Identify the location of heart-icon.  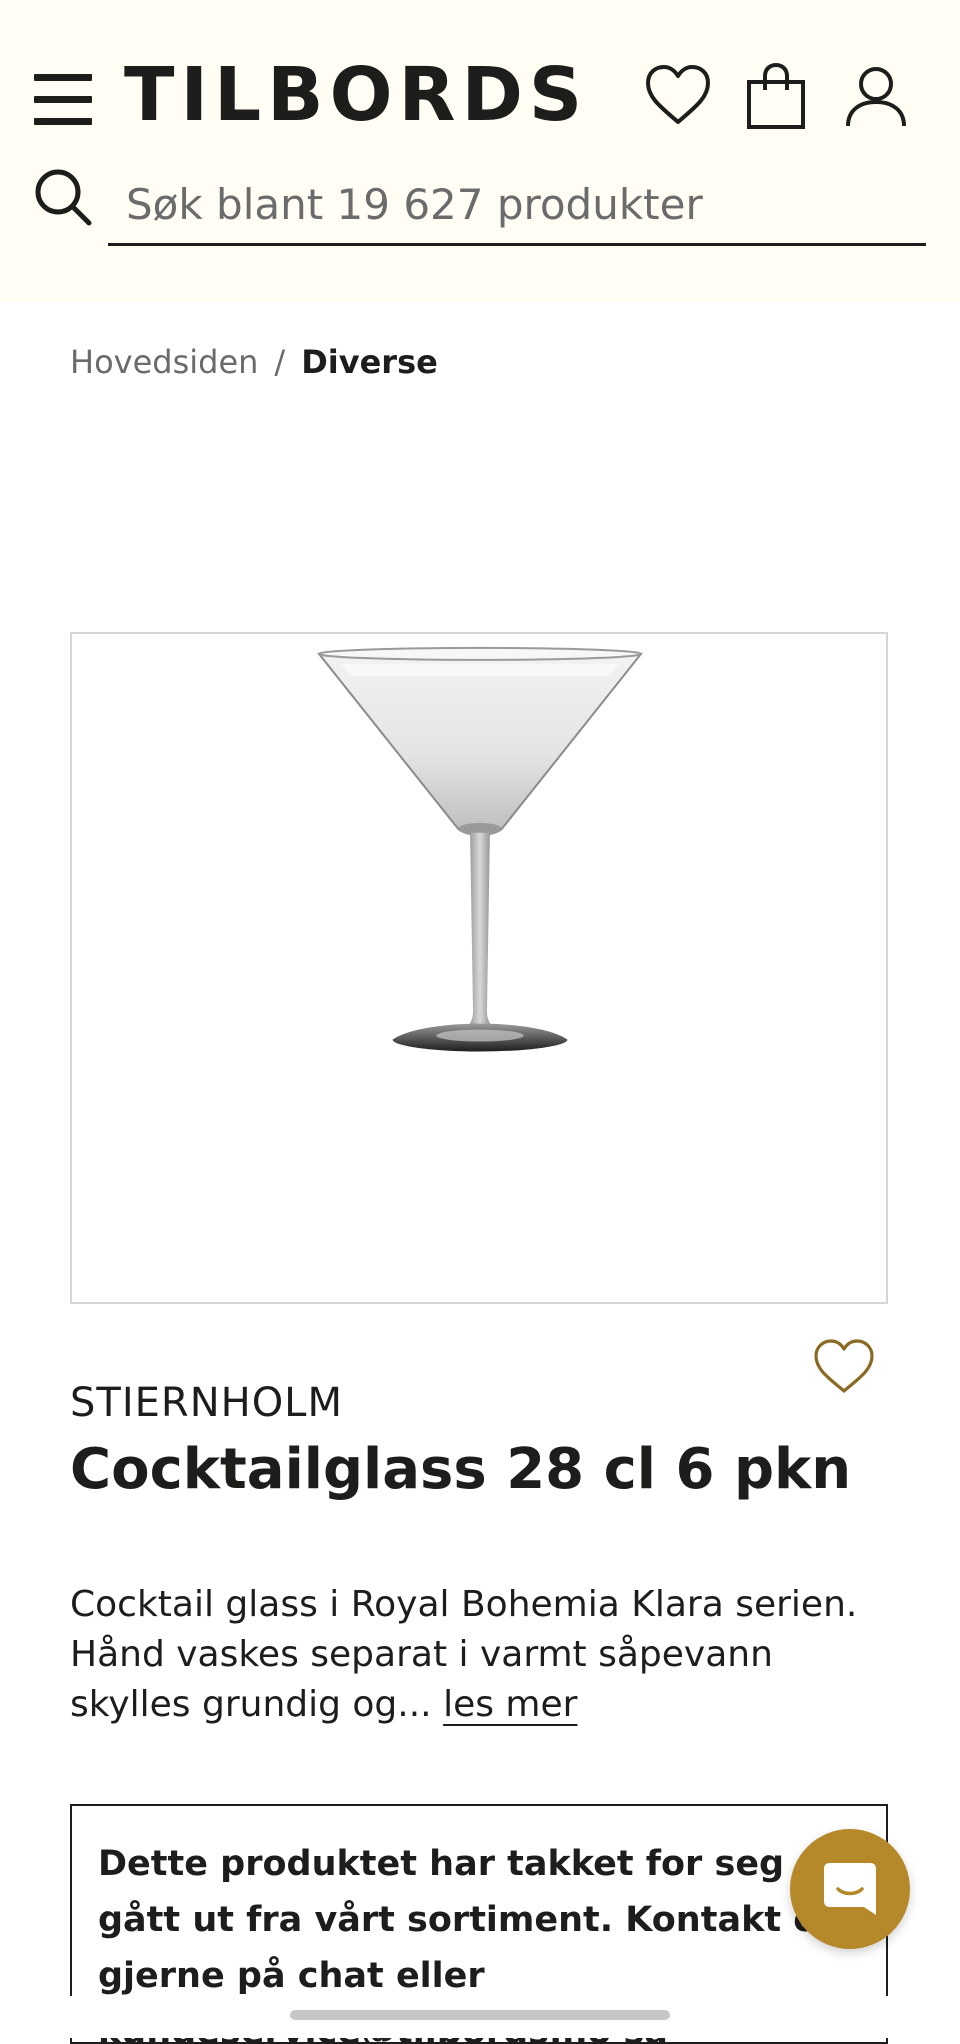
(678, 96).